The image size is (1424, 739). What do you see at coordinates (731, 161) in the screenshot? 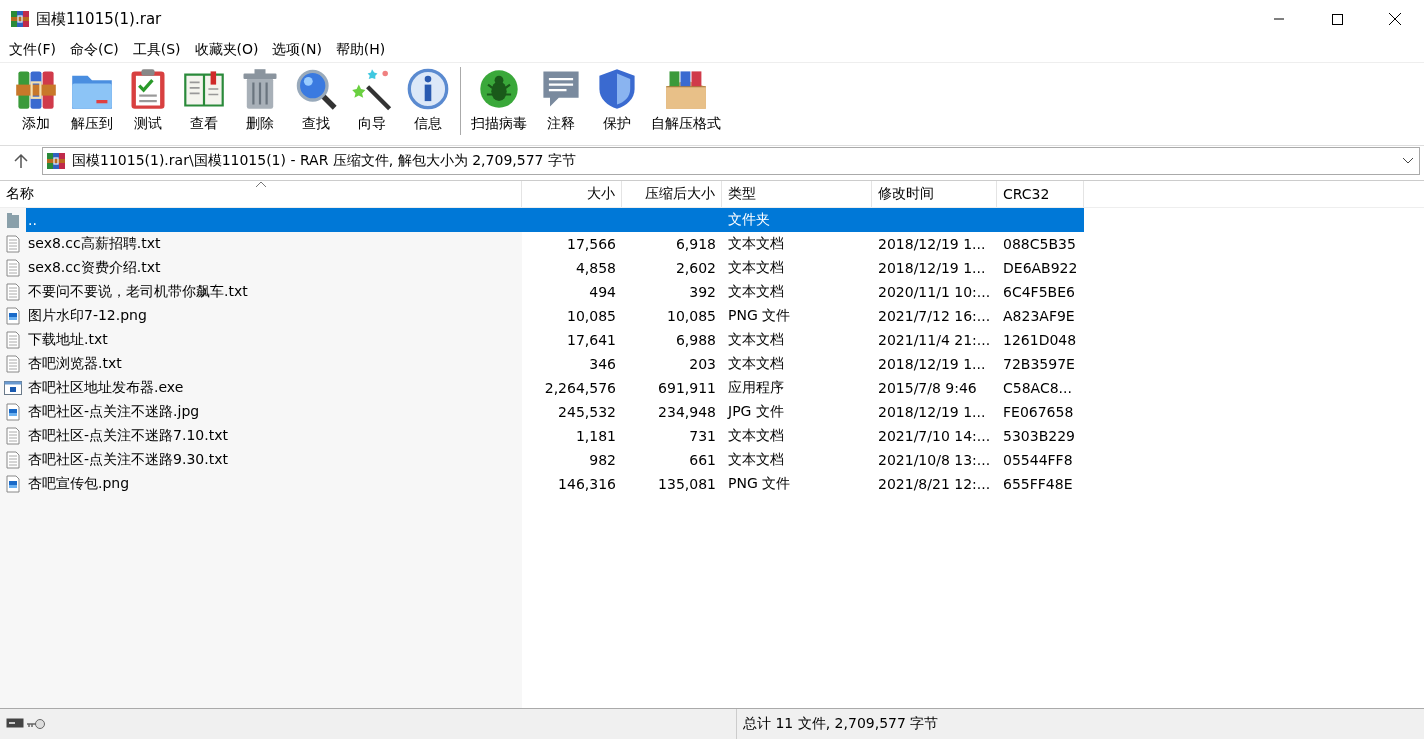
I see `address-field: 国模11015(1).rar\国模11015(1) - RAR 压缩文件, 解包大小为 2,709,577 字节` at bounding box center [731, 161].